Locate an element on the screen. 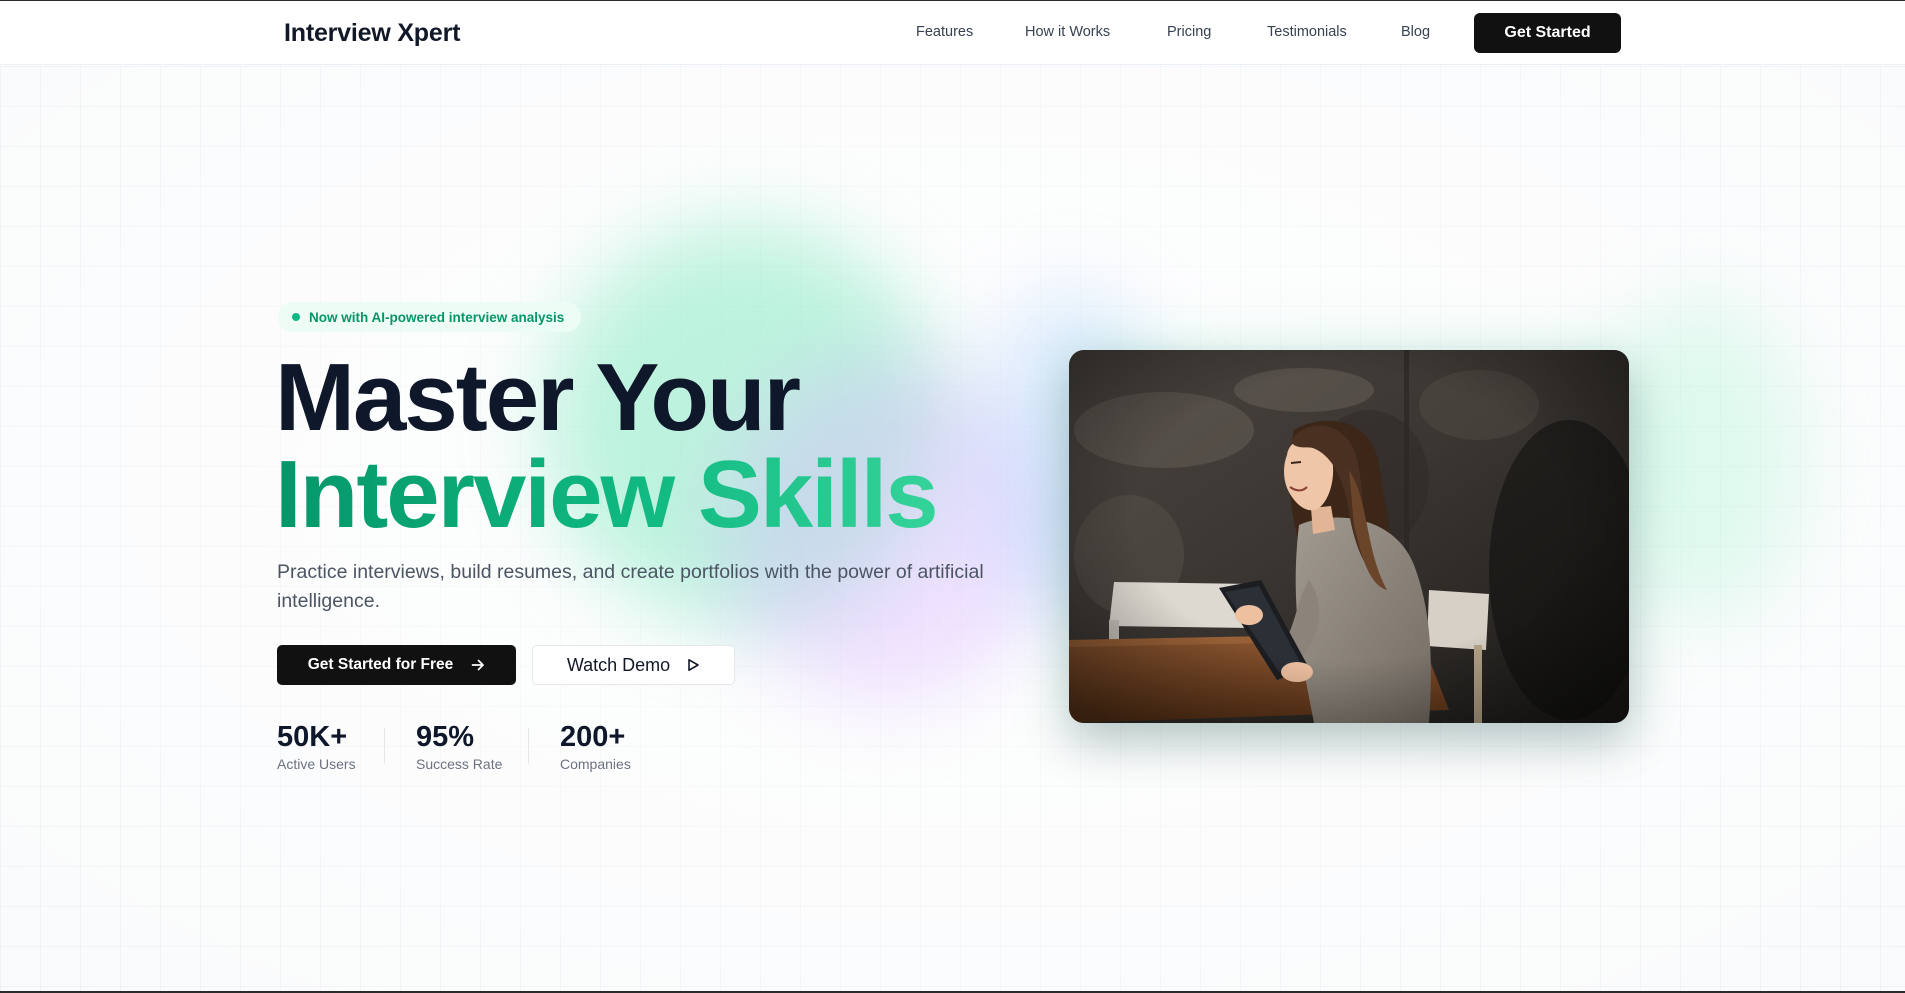 This screenshot has width=1905, height=993. stat-value: 200+ is located at coordinates (593, 737).